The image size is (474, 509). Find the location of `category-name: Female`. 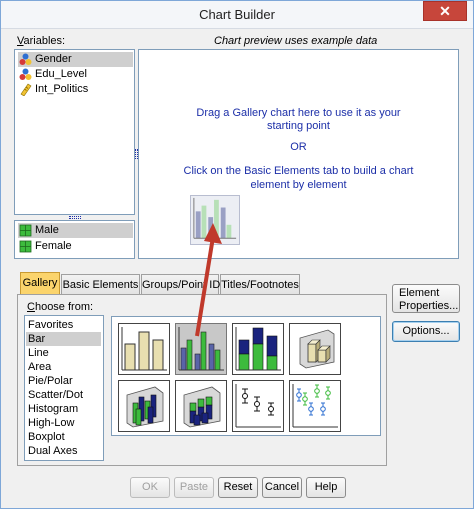

category-name: Female is located at coordinates (53, 246).